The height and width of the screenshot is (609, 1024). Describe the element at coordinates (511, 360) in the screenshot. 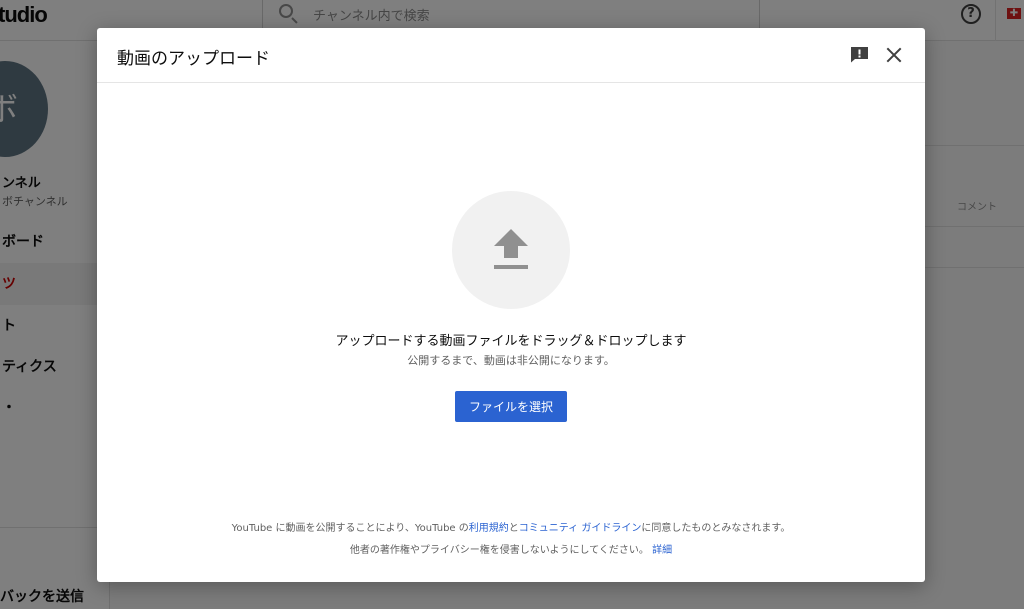

I see `drop-subtext: 公開するまで、動画は非公開になります。` at that location.